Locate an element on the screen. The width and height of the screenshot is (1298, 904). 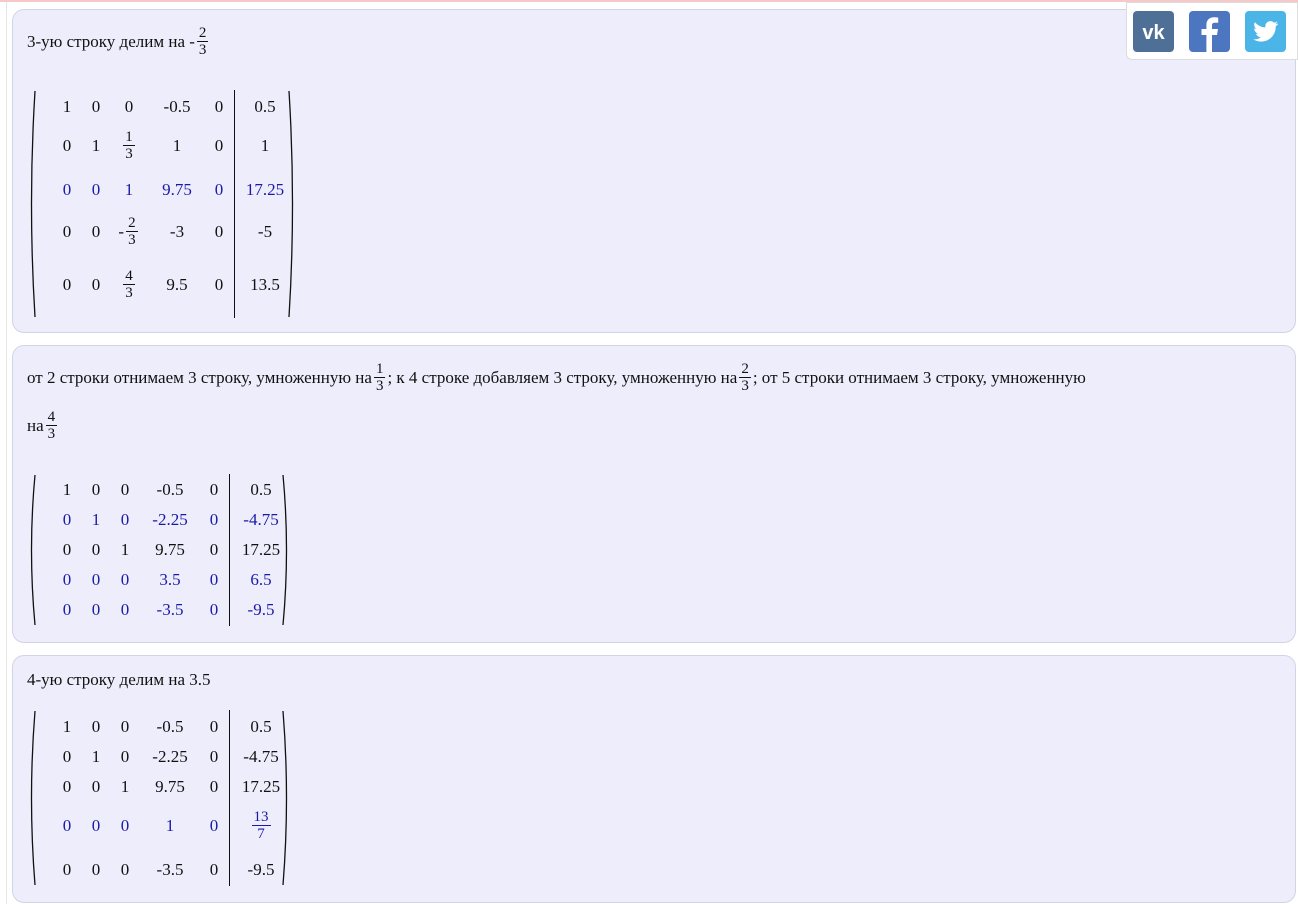
step-3-text: 4-ую строку делим на 3.5 is located at coordinates (119, 679).